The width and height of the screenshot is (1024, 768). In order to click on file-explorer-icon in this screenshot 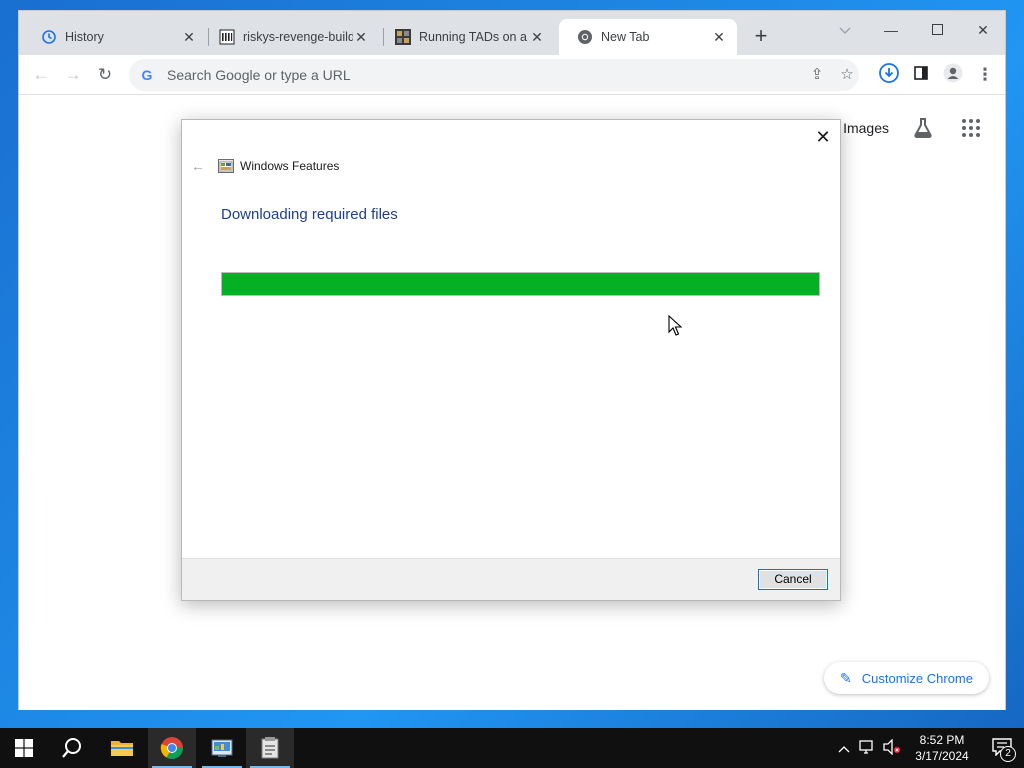, I will do `click(122, 748)`.